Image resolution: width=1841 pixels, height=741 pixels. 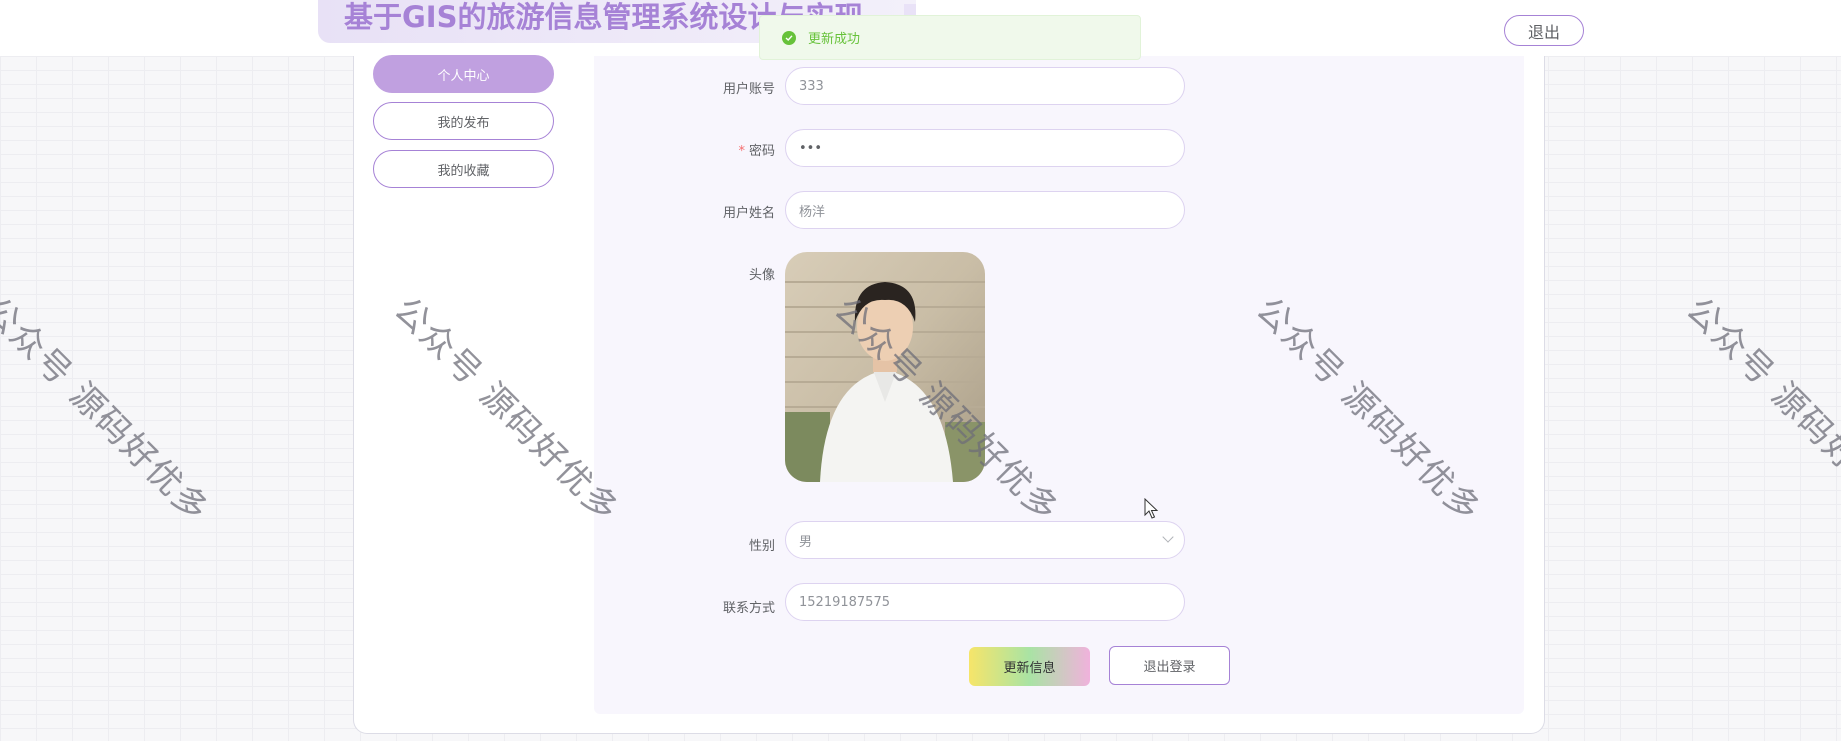 I want to click on account-value: 333, so click(x=811, y=86).